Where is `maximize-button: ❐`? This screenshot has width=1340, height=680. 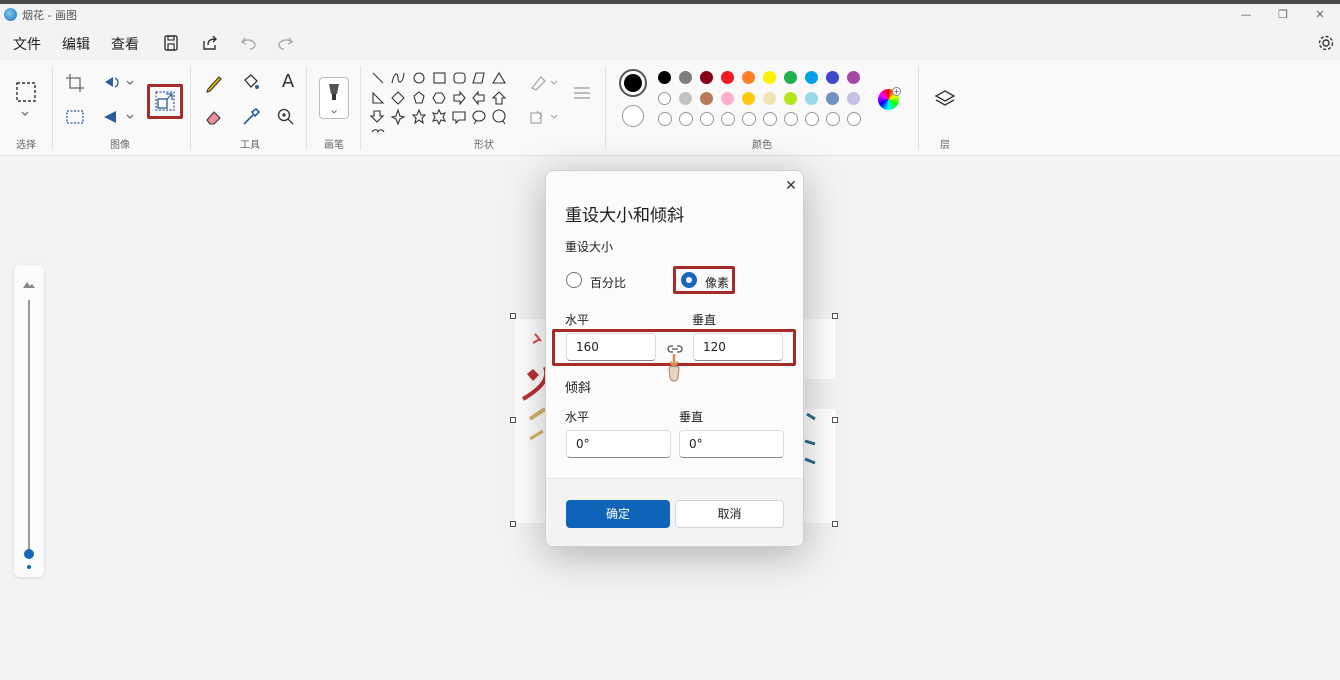 maximize-button: ❐ is located at coordinates (1283, 15).